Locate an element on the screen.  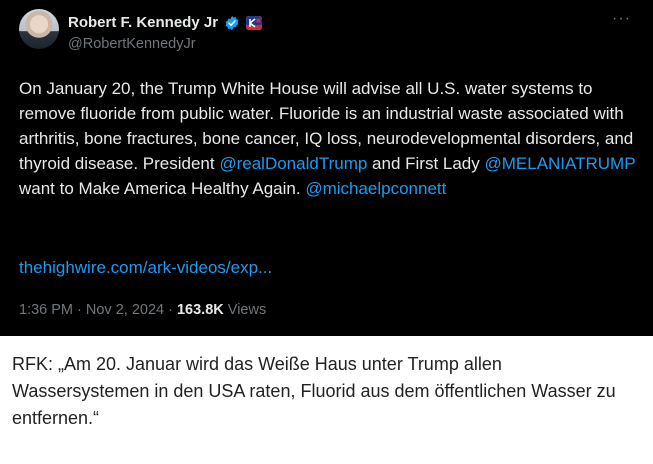
author-row: Robert F. Kennedy Jr is located at coordinates (165, 22).